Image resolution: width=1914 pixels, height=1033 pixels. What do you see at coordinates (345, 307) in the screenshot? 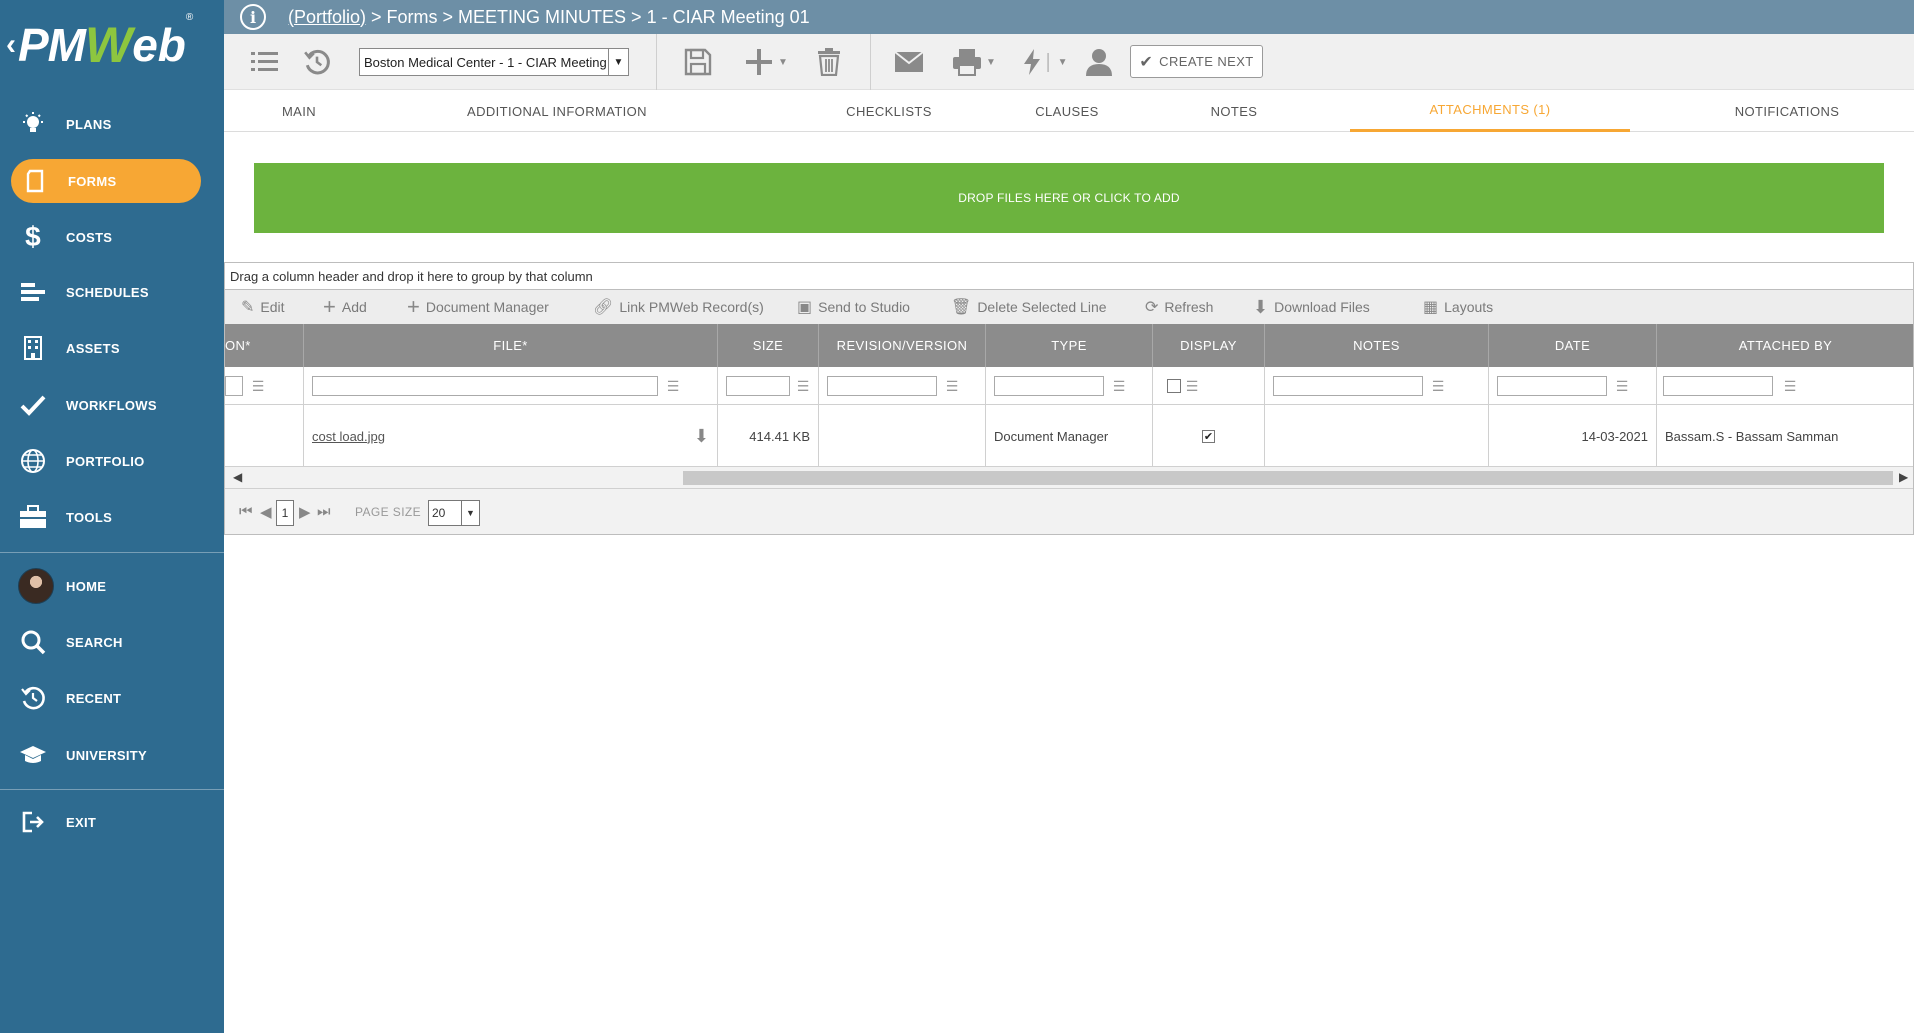
I see `add-button: + Add` at bounding box center [345, 307].